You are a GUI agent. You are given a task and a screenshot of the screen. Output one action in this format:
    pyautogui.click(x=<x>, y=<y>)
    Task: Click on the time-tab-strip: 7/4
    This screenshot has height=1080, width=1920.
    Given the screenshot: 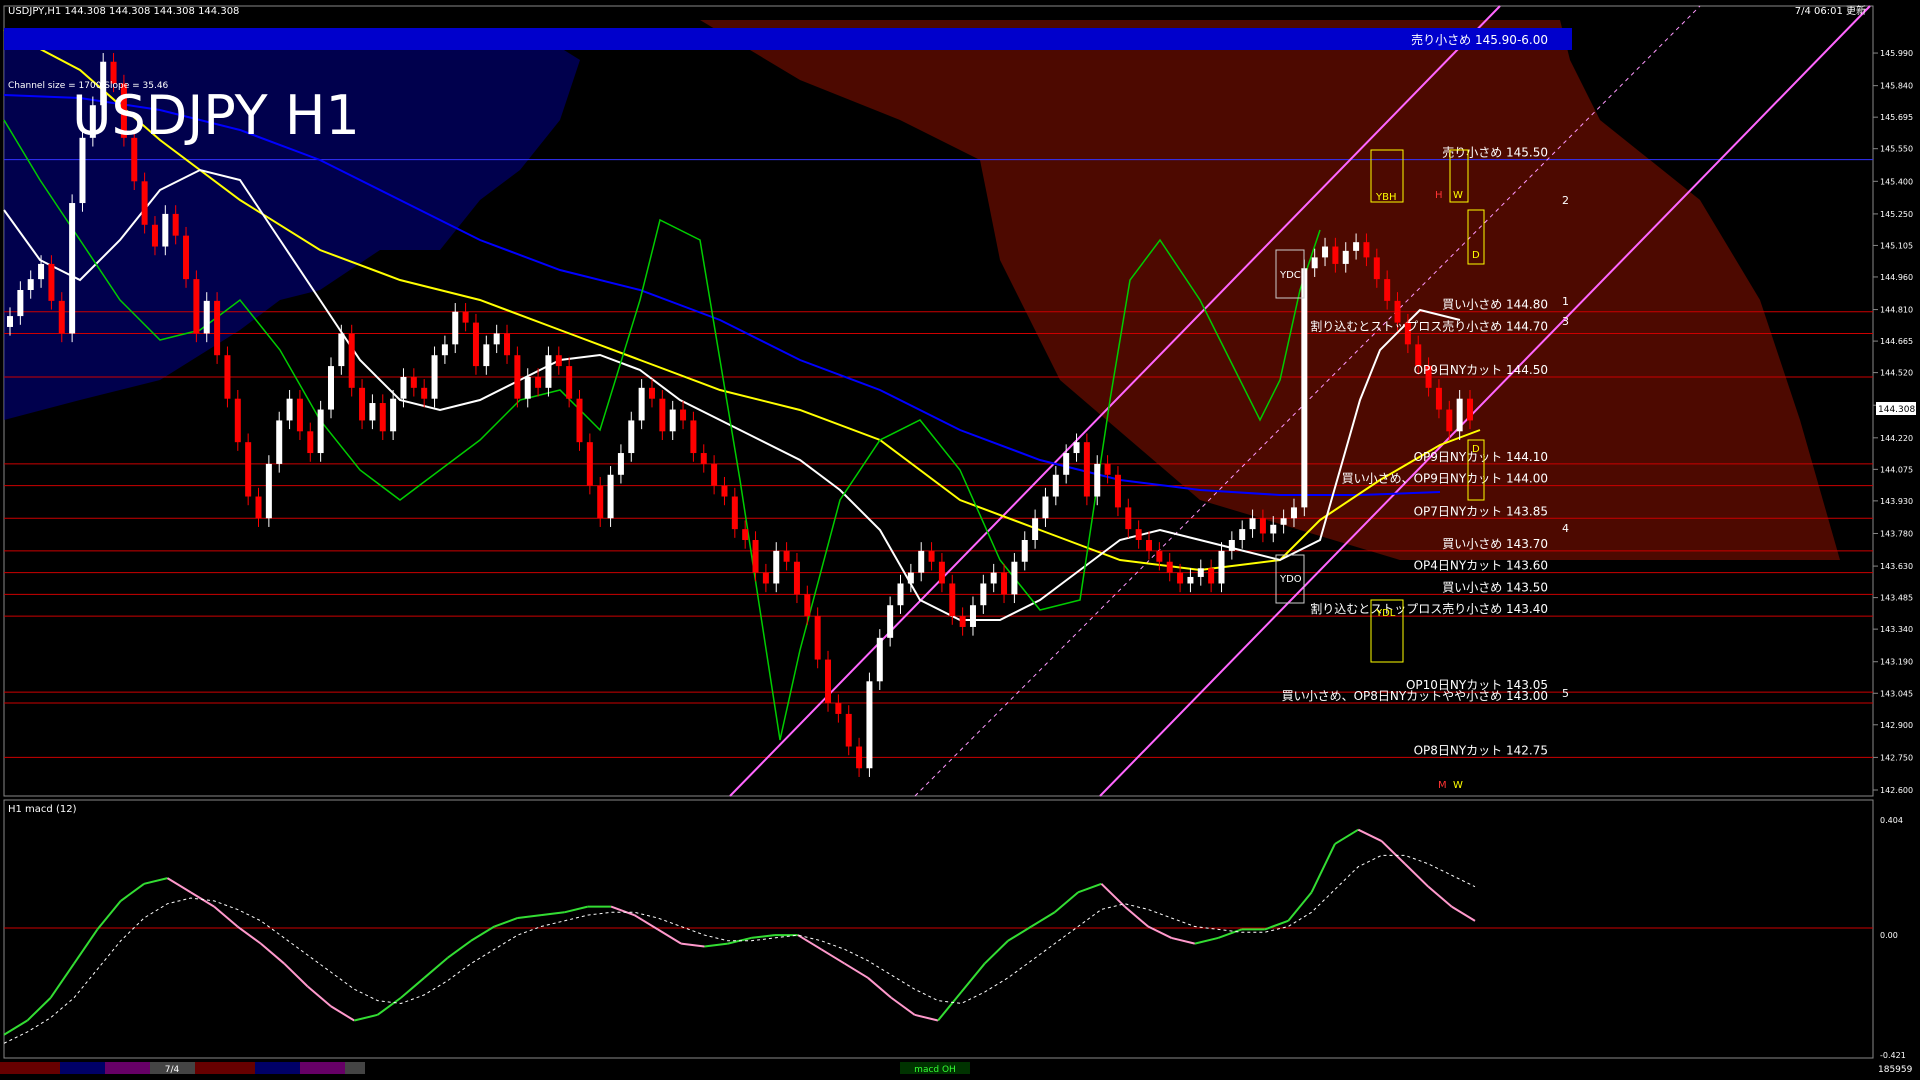 What is the action you would take?
    pyautogui.click(x=182, y=1068)
    